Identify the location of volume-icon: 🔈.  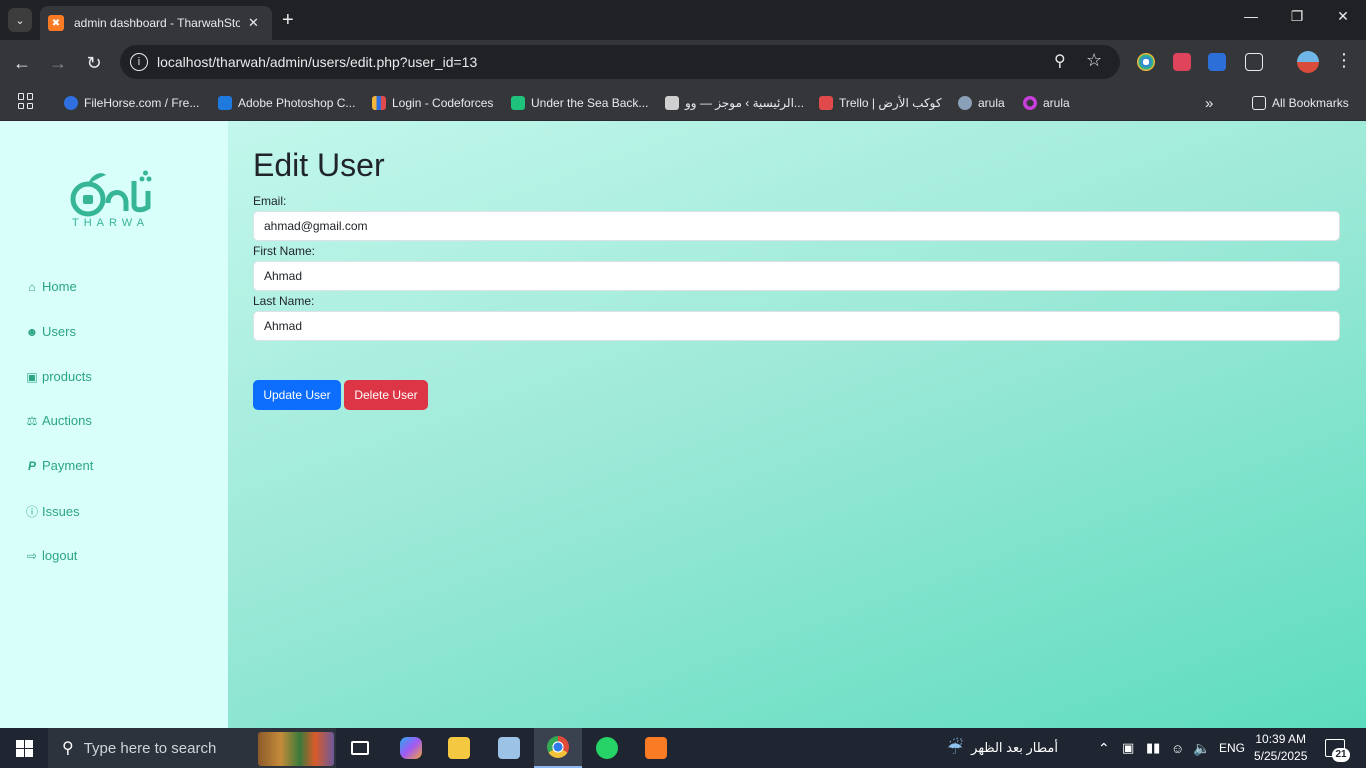
(1201, 748).